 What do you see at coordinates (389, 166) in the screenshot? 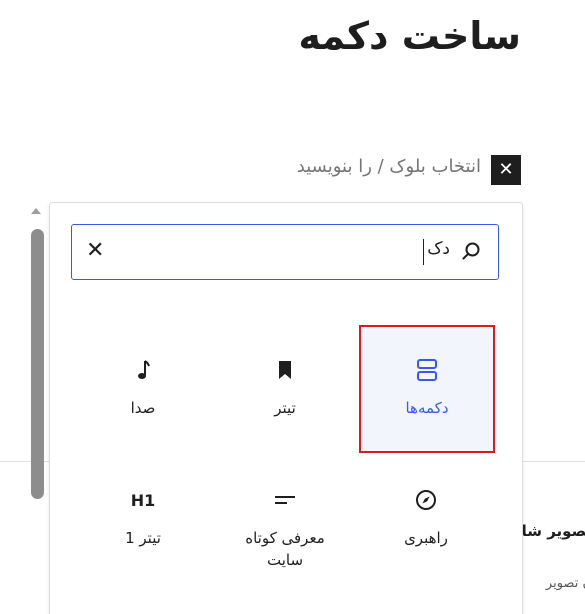
I see `block-placeholder: انتخاب بلوک / را بنویسید` at bounding box center [389, 166].